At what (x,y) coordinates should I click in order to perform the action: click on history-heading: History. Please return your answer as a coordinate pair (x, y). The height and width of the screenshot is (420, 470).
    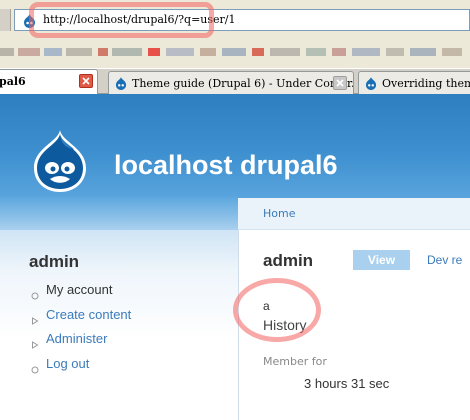
    Looking at the image, I should click on (285, 325).